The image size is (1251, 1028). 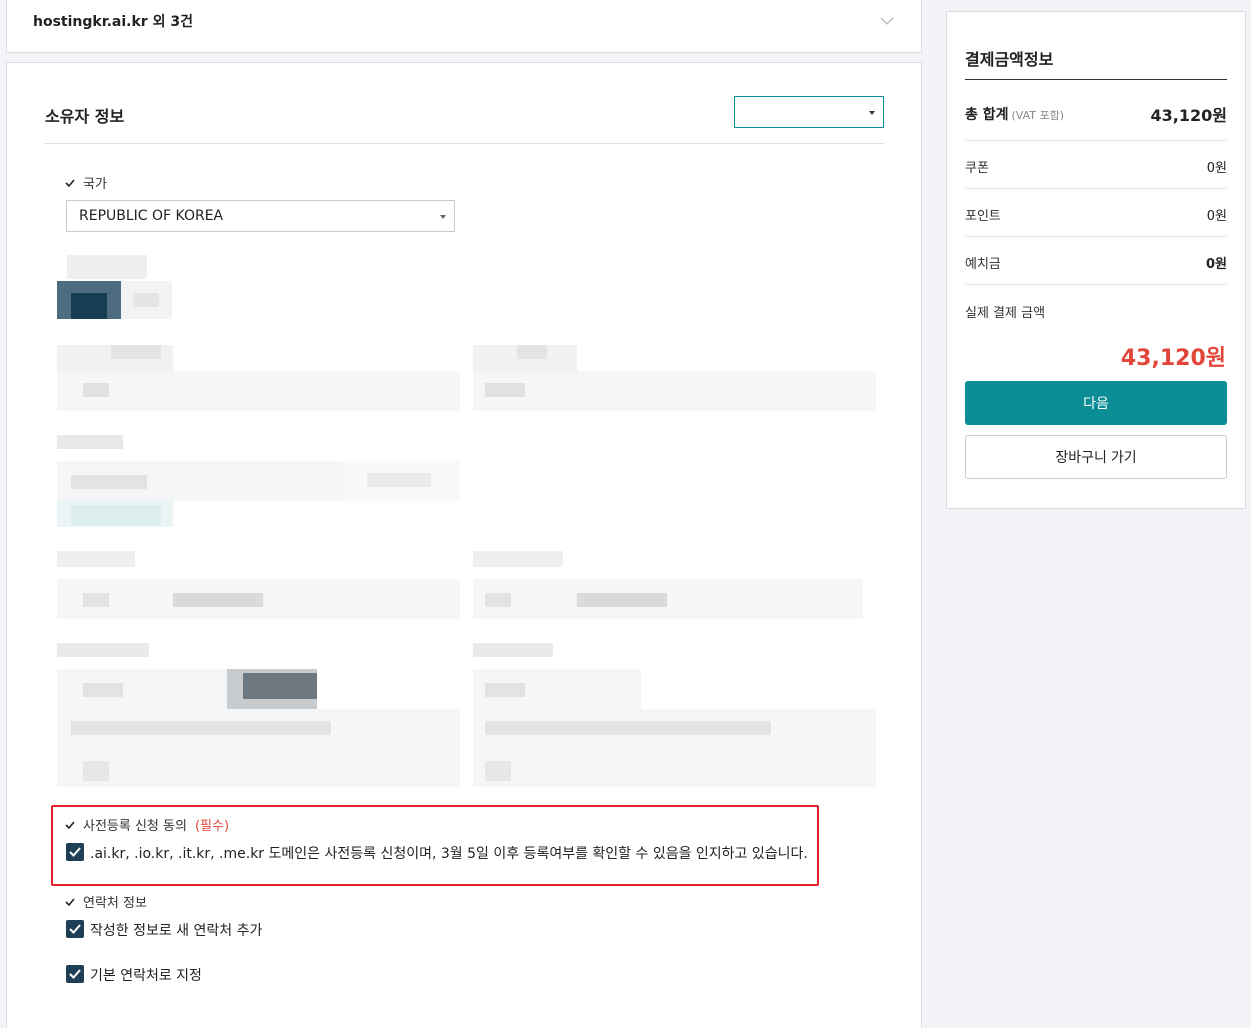 What do you see at coordinates (809, 112) in the screenshot?
I see `contact-select` at bounding box center [809, 112].